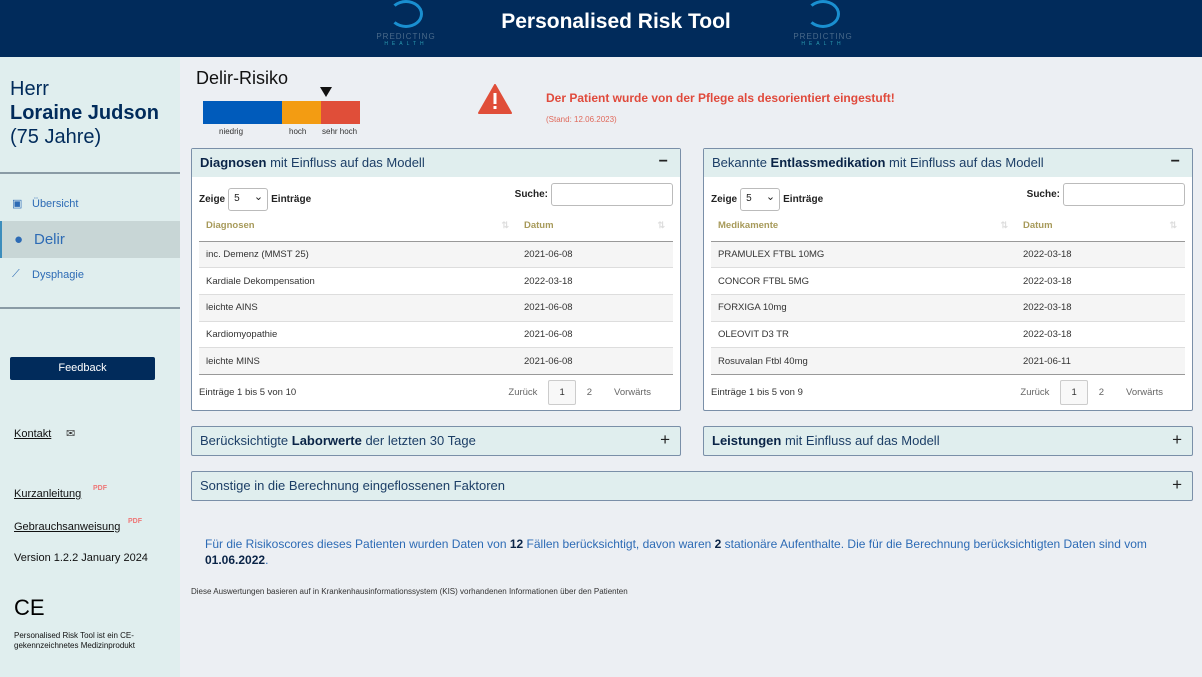 The width and height of the screenshot is (1202, 677). I want to click on table-info: Einträge 1 bis 5 von 9, so click(757, 392).